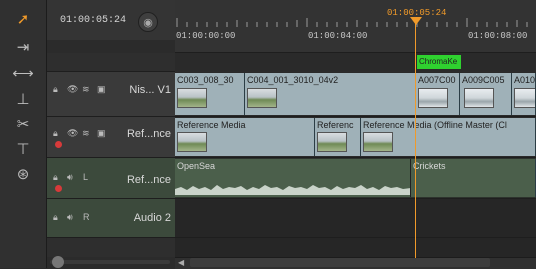 This screenshot has height=269, width=536. I want to click on zoom-slider-track, so click(110, 262).